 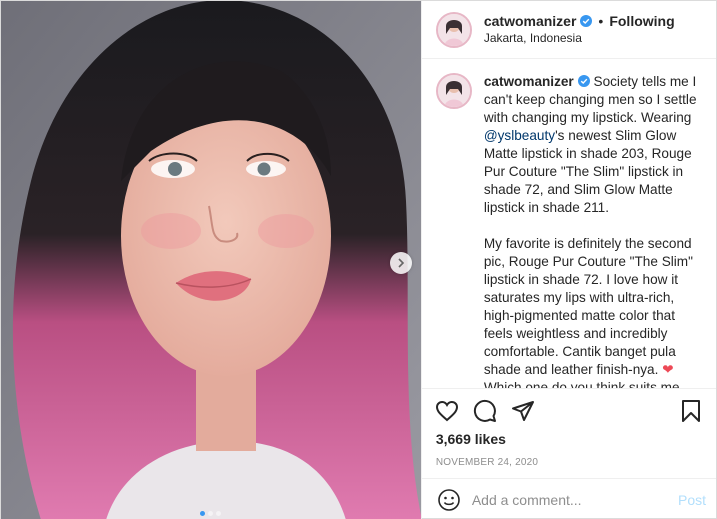 I want to click on like-button, so click(x=447, y=411).